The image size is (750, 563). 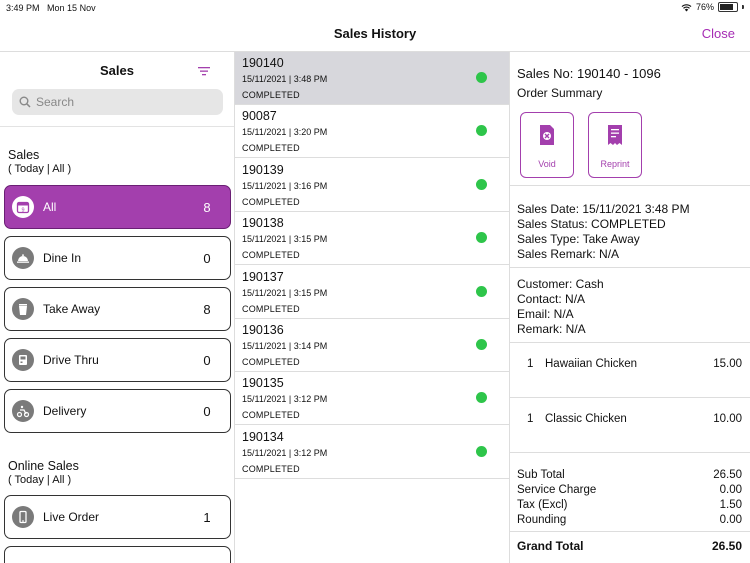 I want to click on category-drive-thru-button: Drive Thru 0, so click(x=117, y=360).